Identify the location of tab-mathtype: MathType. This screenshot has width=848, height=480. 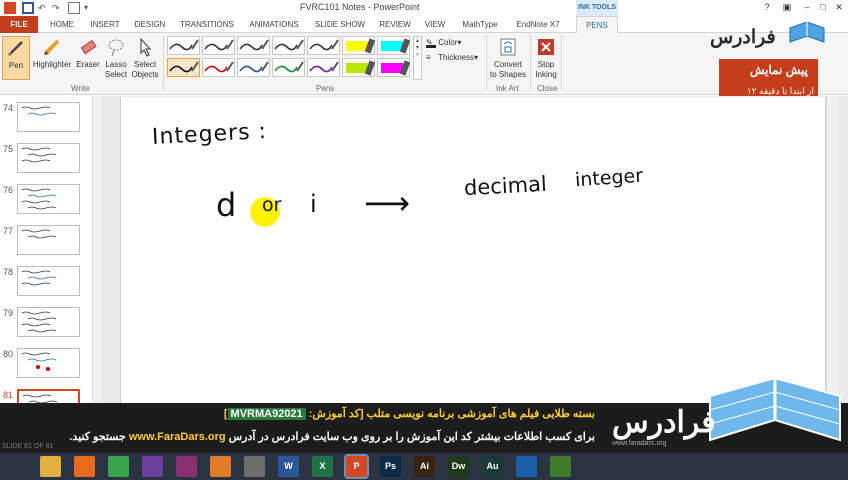
(480, 24).